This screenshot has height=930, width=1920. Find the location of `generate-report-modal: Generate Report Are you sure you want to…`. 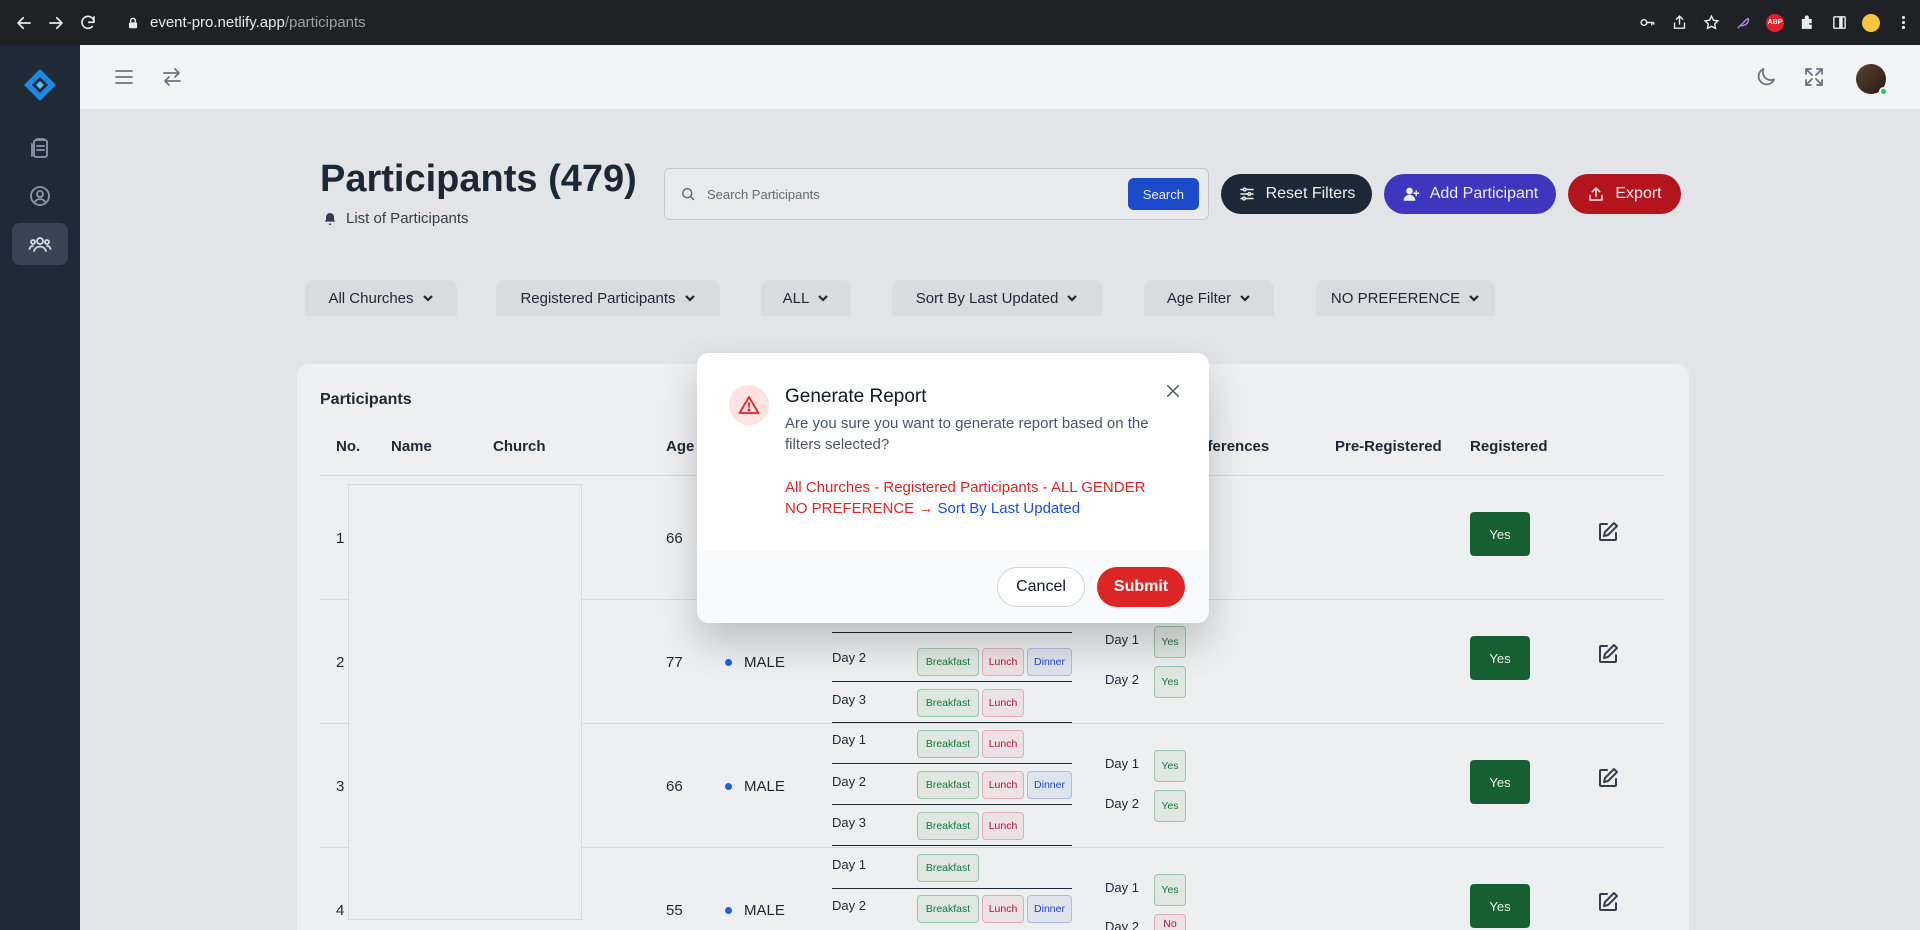

generate-report-modal: Generate Report Are you sure you want to… is located at coordinates (953, 488).